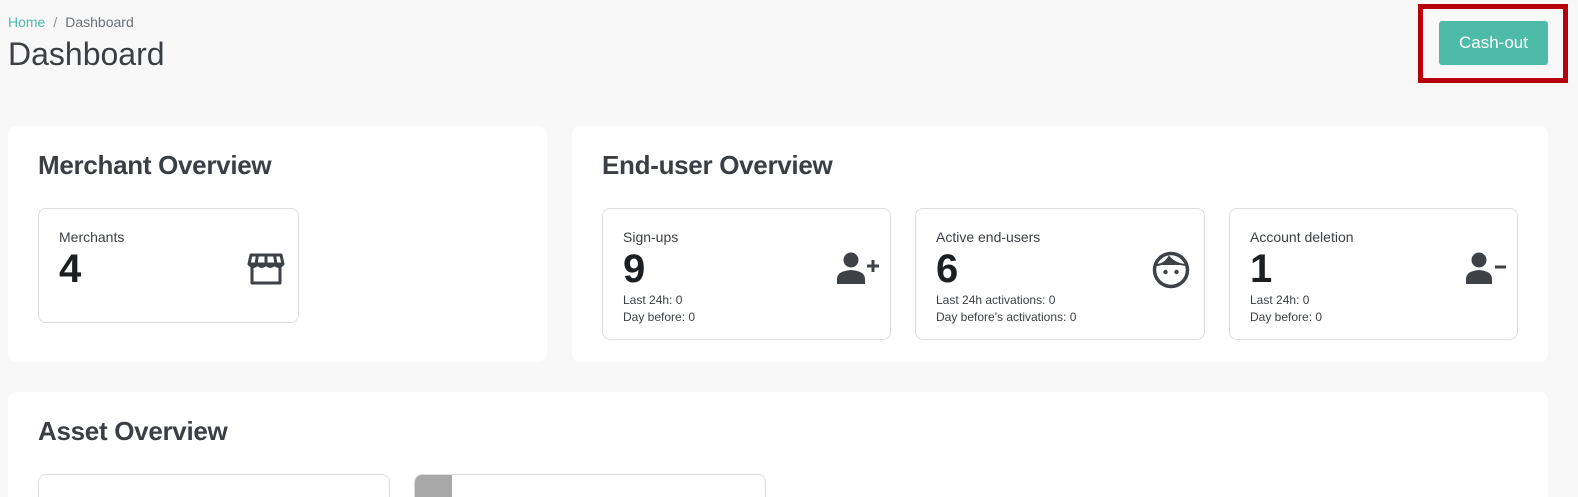 This screenshot has height=497, width=1578. Describe the element at coordinates (659, 317) in the screenshot. I see `signups-day-before: Day before: 0` at that location.